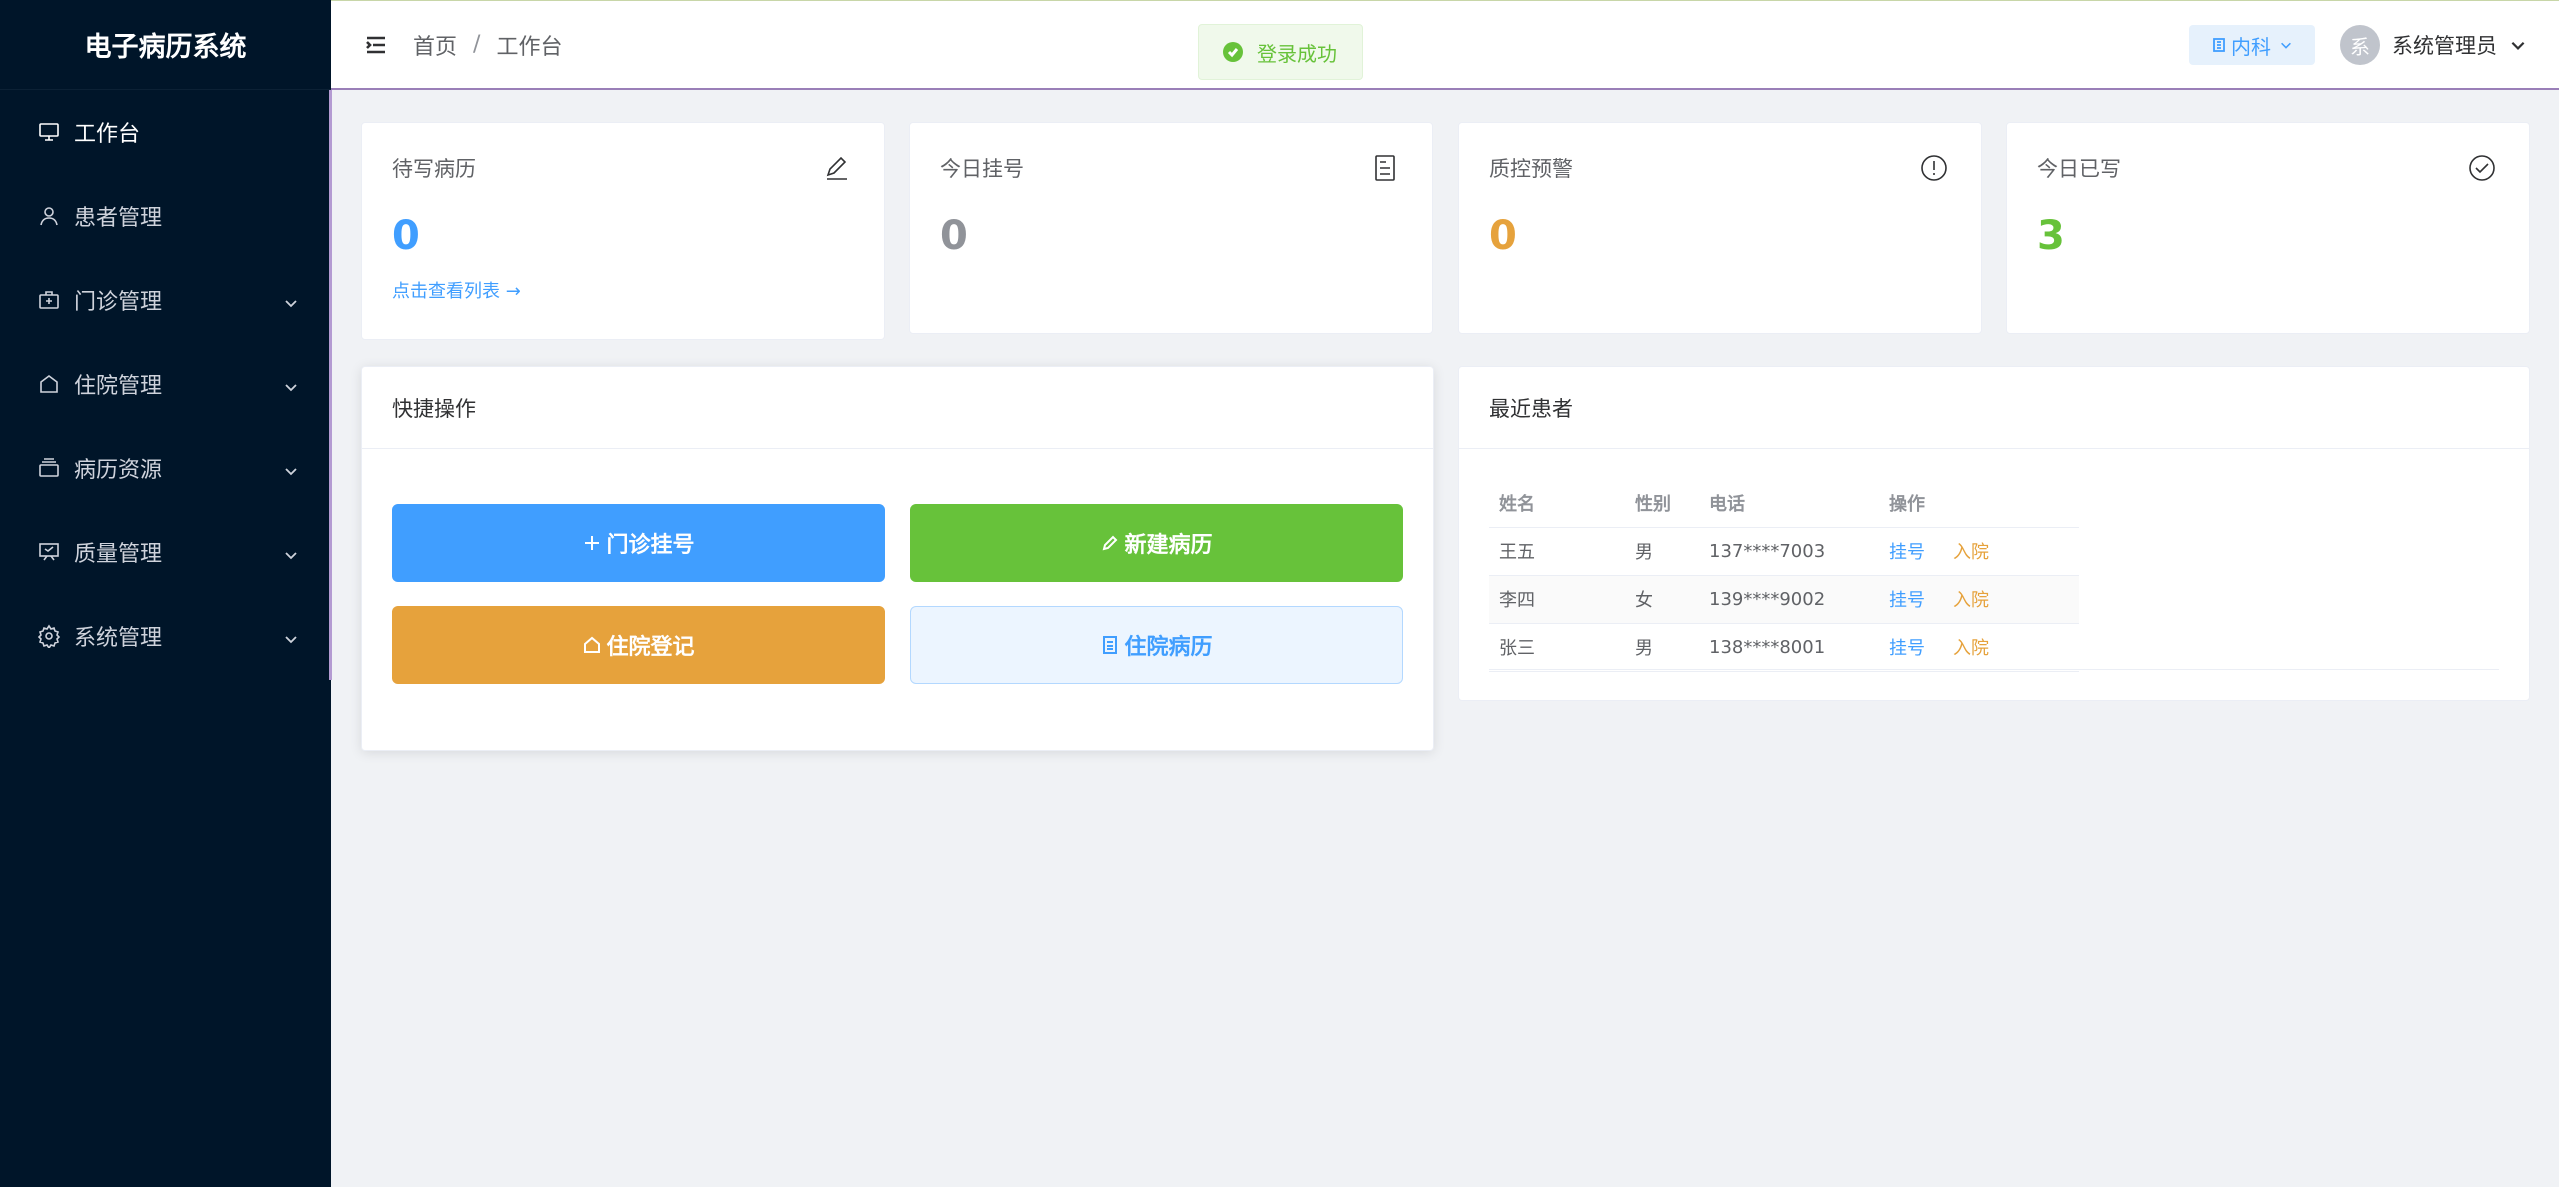 The image size is (2559, 1187). Describe the element at coordinates (1531, 169) in the screenshot. I see `stat-label: 质控预警` at that location.